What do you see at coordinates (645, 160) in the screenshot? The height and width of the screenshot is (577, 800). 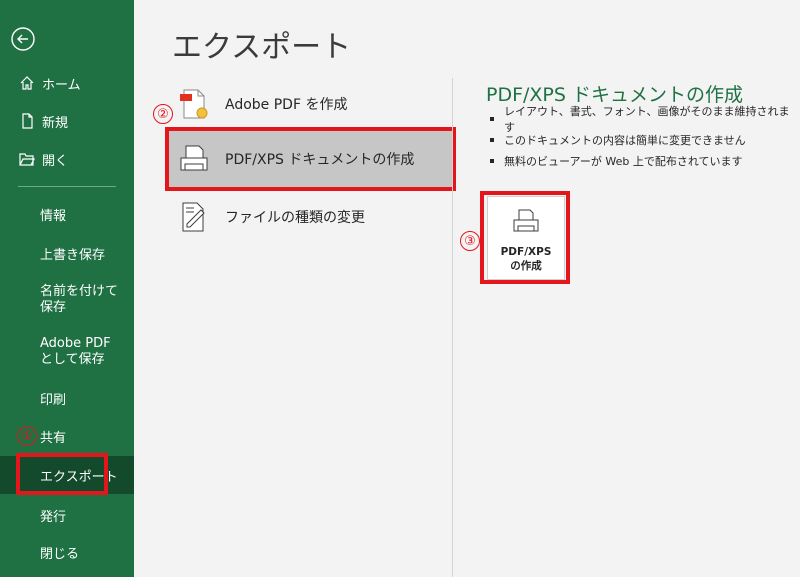 I see `list-item: 無料のビューアーが Web 上で配布されています` at bounding box center [645, 160].